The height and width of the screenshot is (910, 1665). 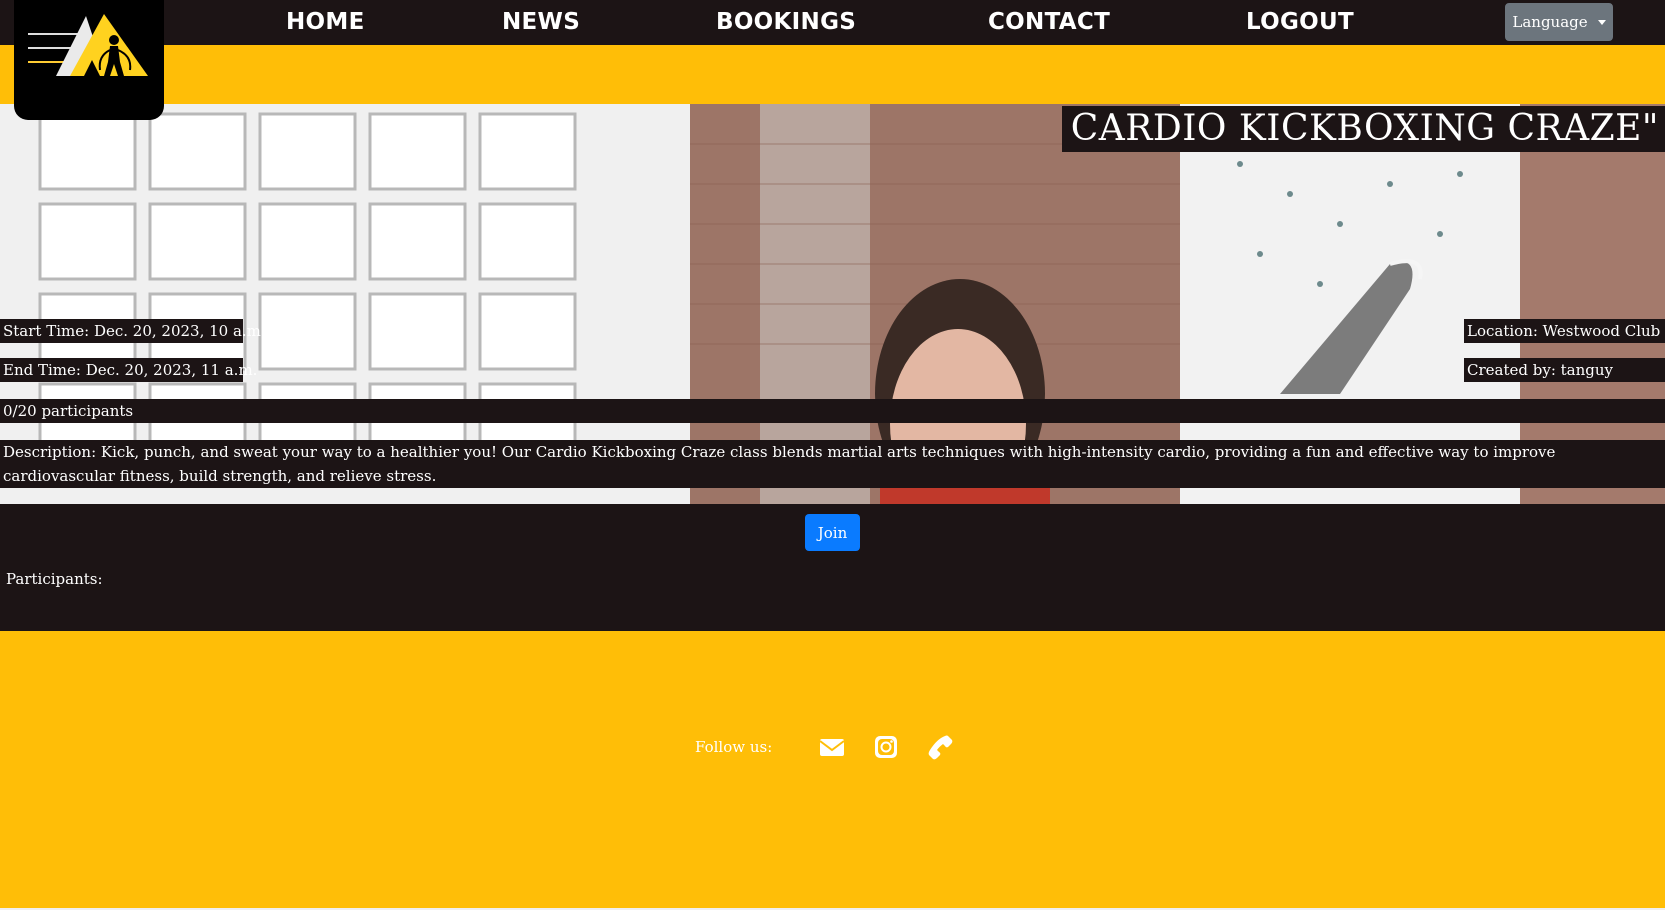 What do you see at coordinates (886, 747) in the screenshot?
I see `instagram-icon` at bounding box center [886, 747].